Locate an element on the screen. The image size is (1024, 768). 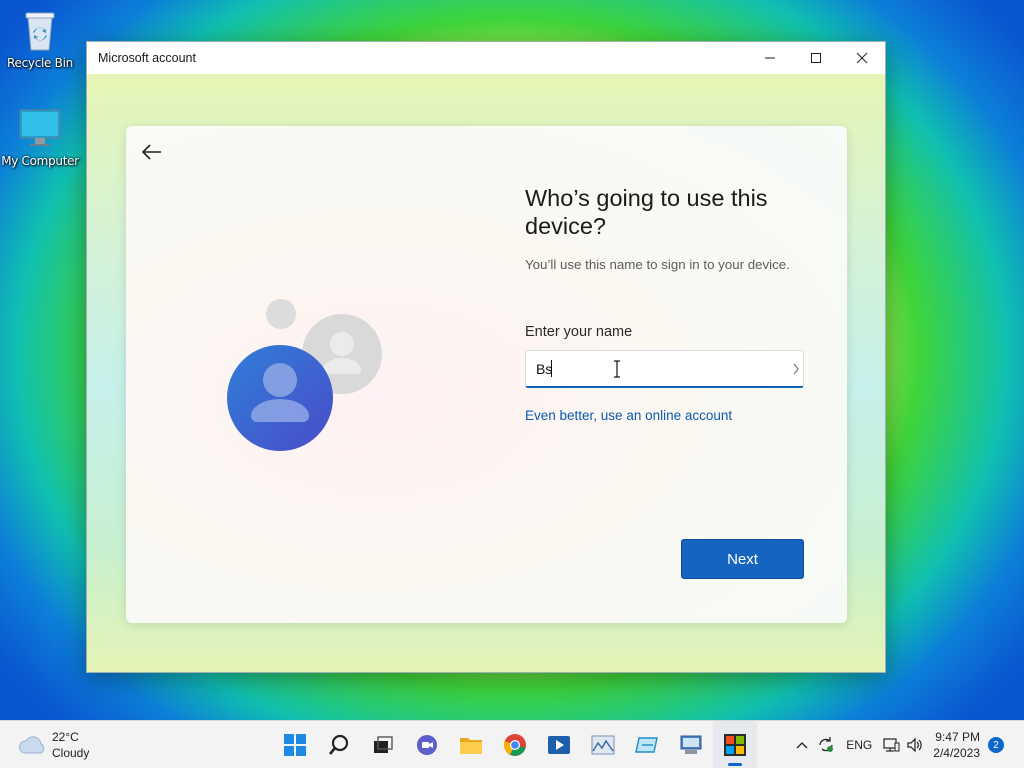
store-button is located at coordinates (735, 744).